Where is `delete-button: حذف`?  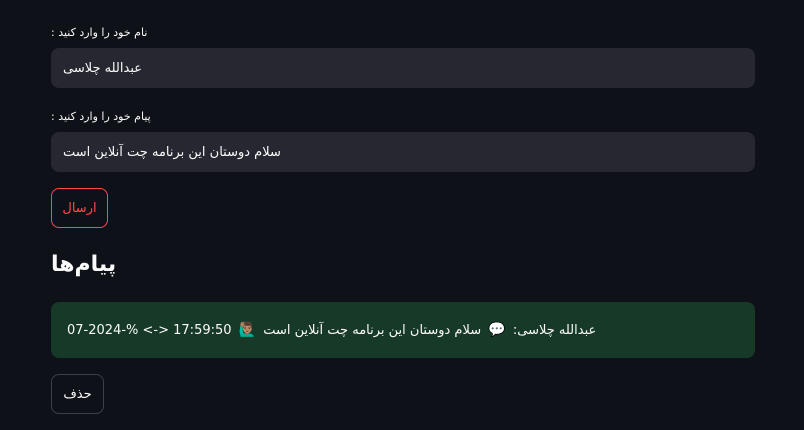 delete-button: حذف is located at coordinates (77, 394).